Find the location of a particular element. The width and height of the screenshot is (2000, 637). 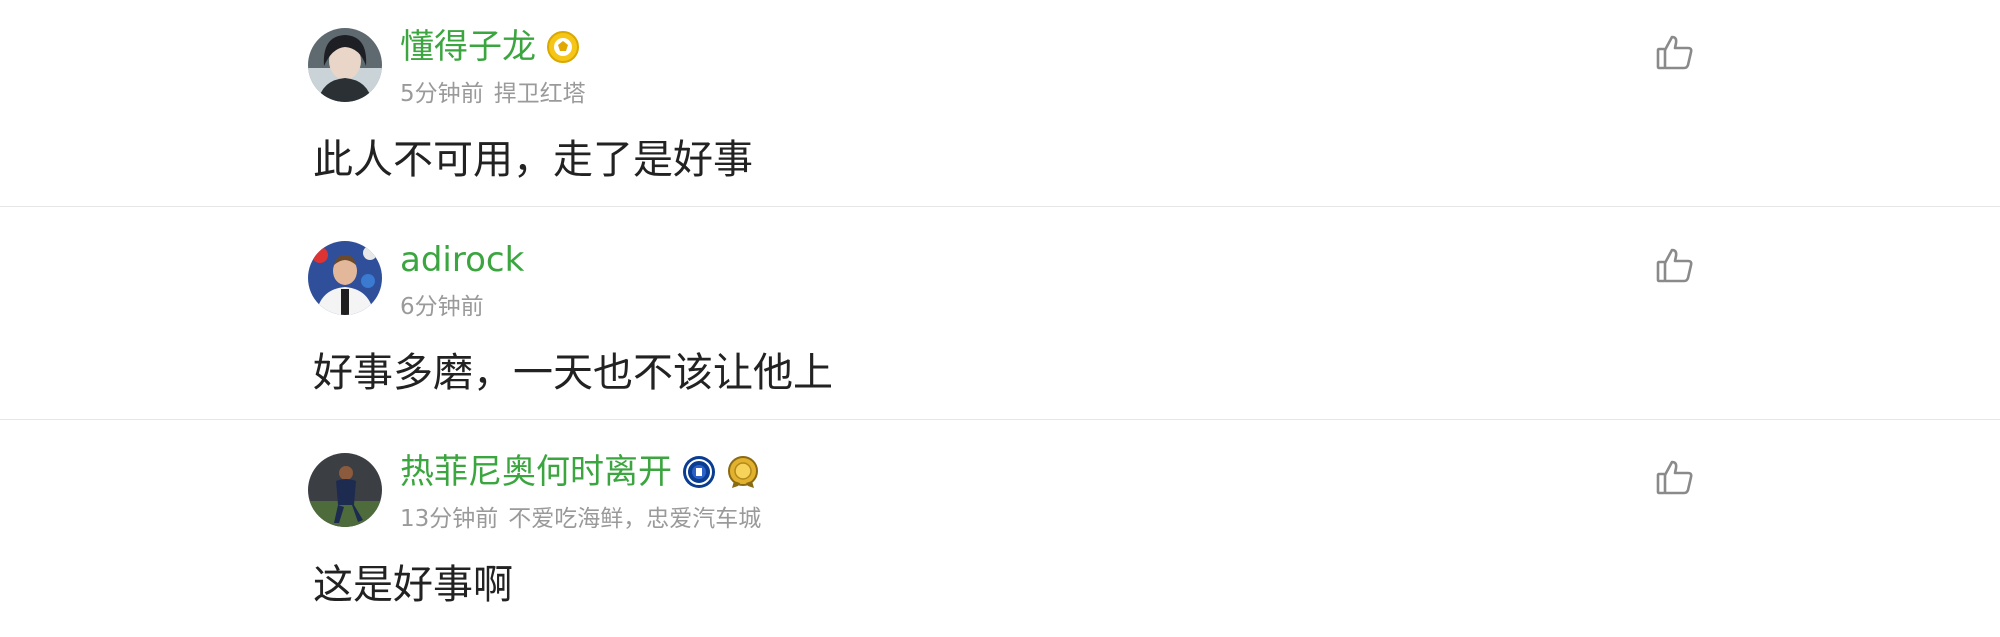

comment-meta: 6分钟前 is located at coordinates (442, 304).